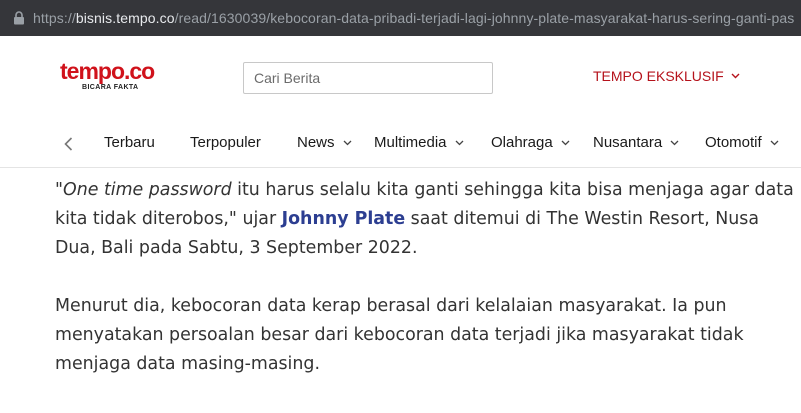 This screenshot has height=413, width=801. Describe the element at coordinates (68, 144) in the screenshot. I see `chevron-left-icon` at that location.